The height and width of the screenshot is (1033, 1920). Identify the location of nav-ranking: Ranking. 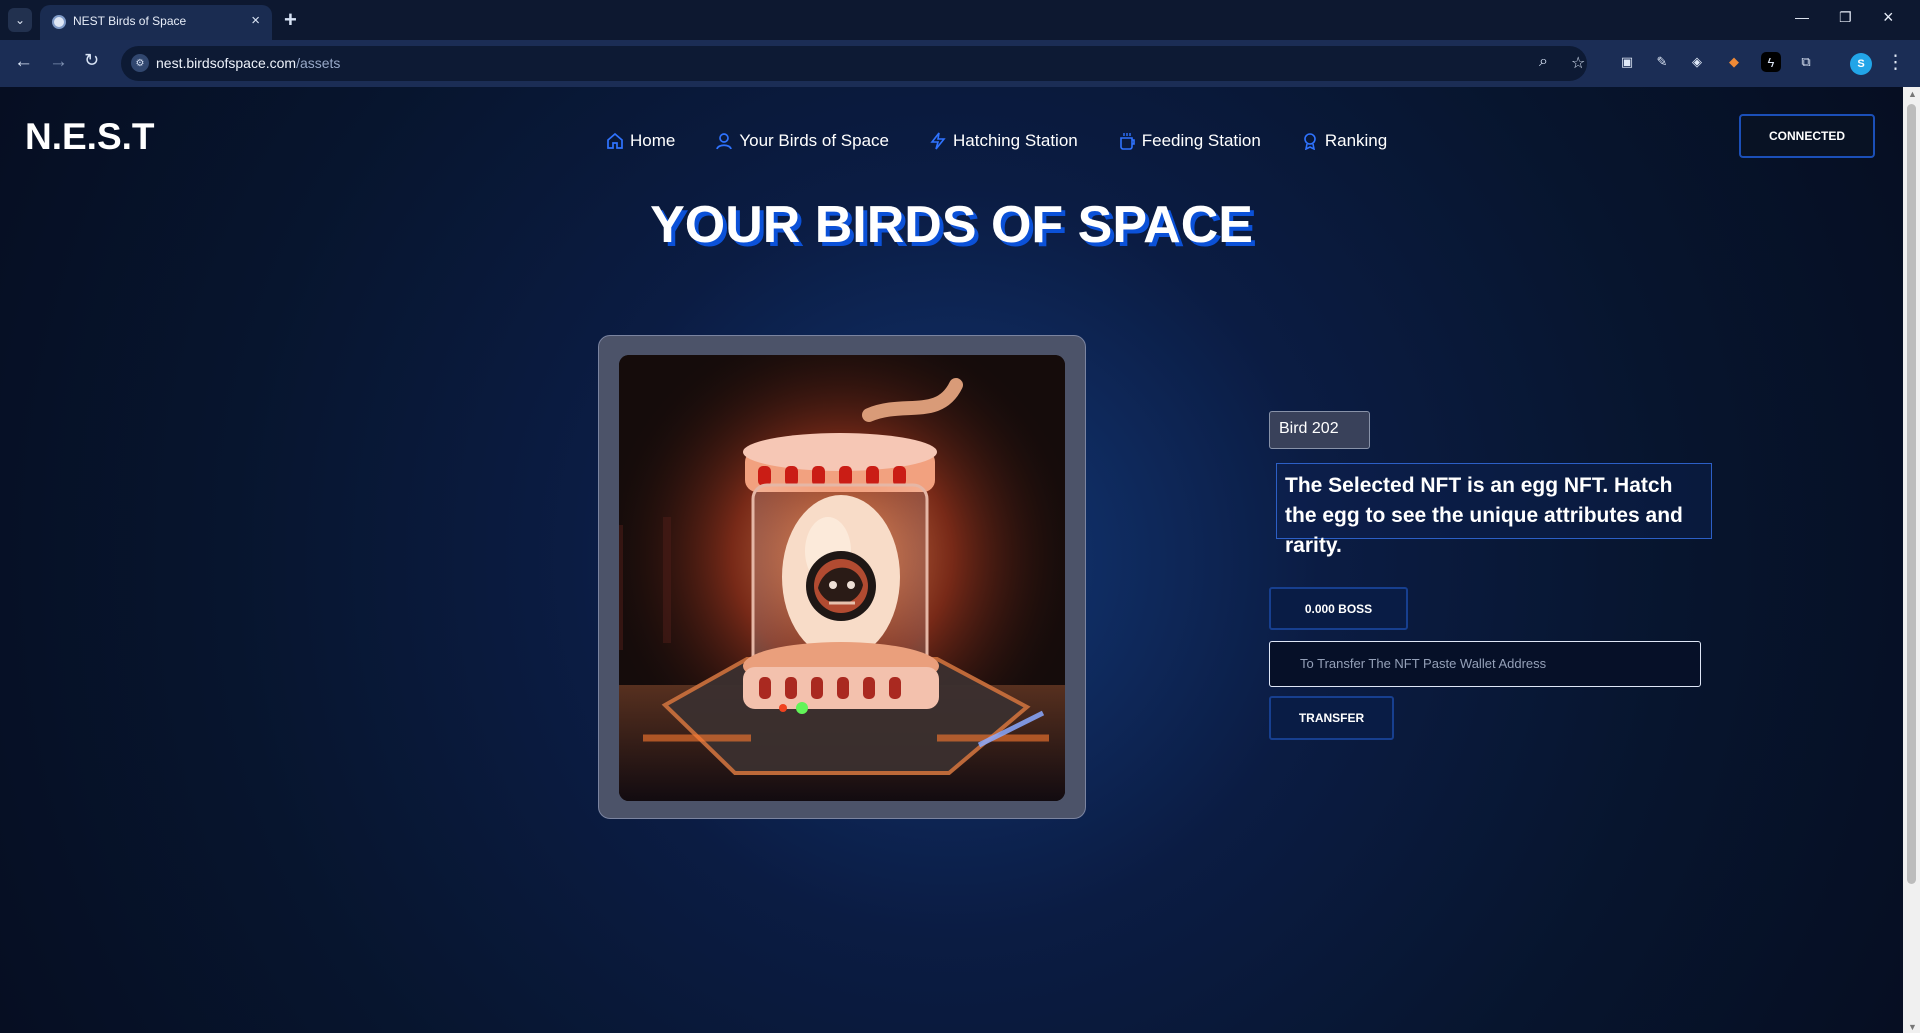
(1344, 141).